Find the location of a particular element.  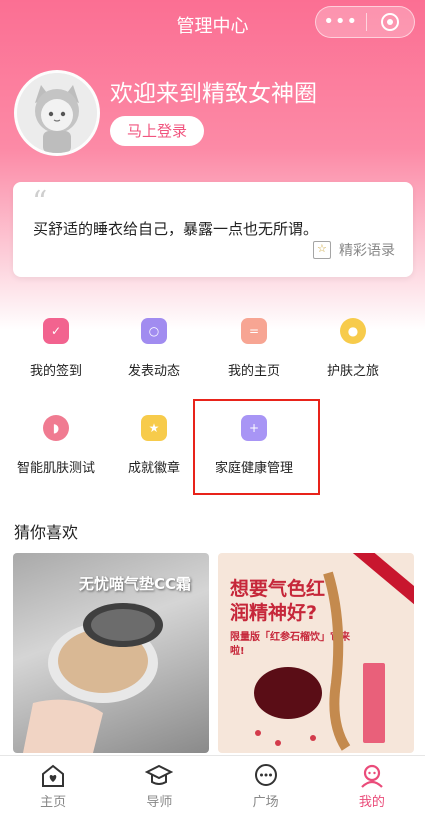

tab-mine: 我的 is located at coordinates (372, 785).